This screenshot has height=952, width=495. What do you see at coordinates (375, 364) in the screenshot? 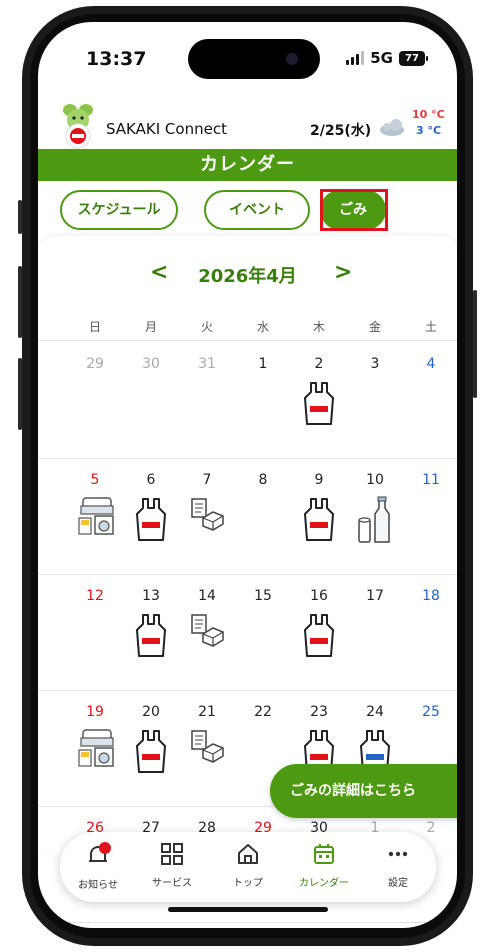
I see `calendar-day: 3` at bounding box center [375, 364].